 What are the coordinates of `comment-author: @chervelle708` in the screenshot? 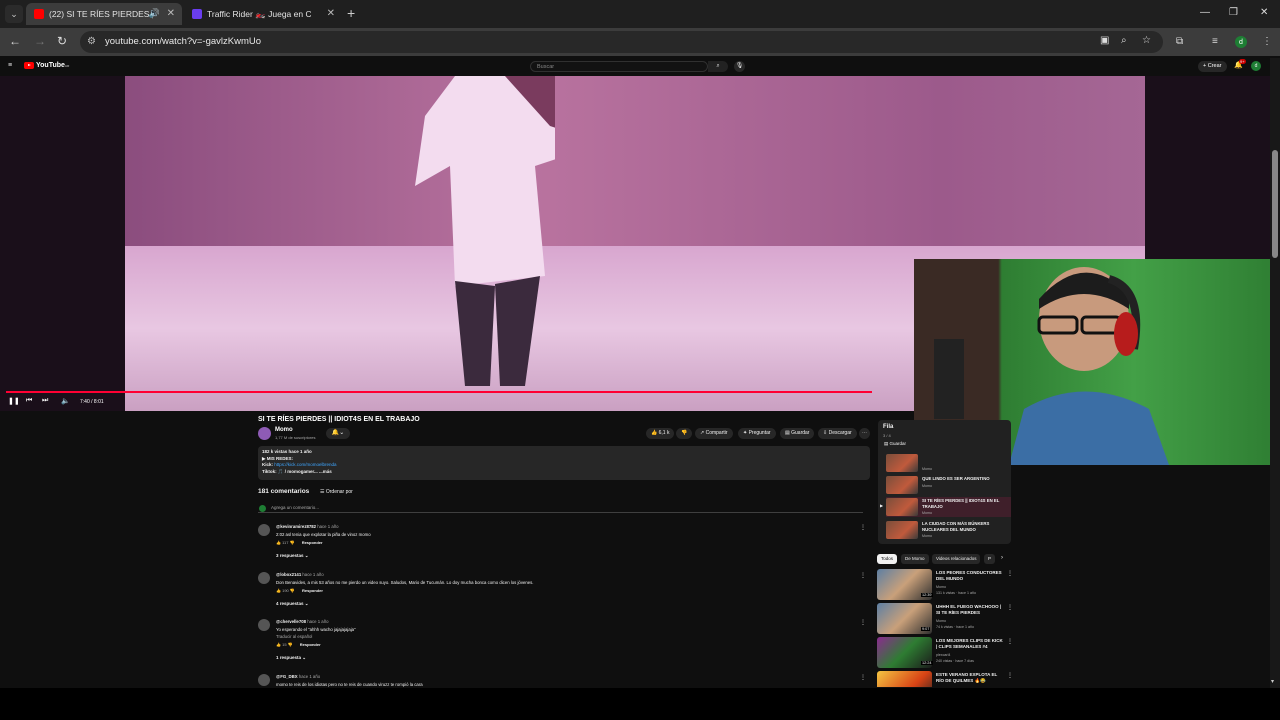 It's located at (291, 621).